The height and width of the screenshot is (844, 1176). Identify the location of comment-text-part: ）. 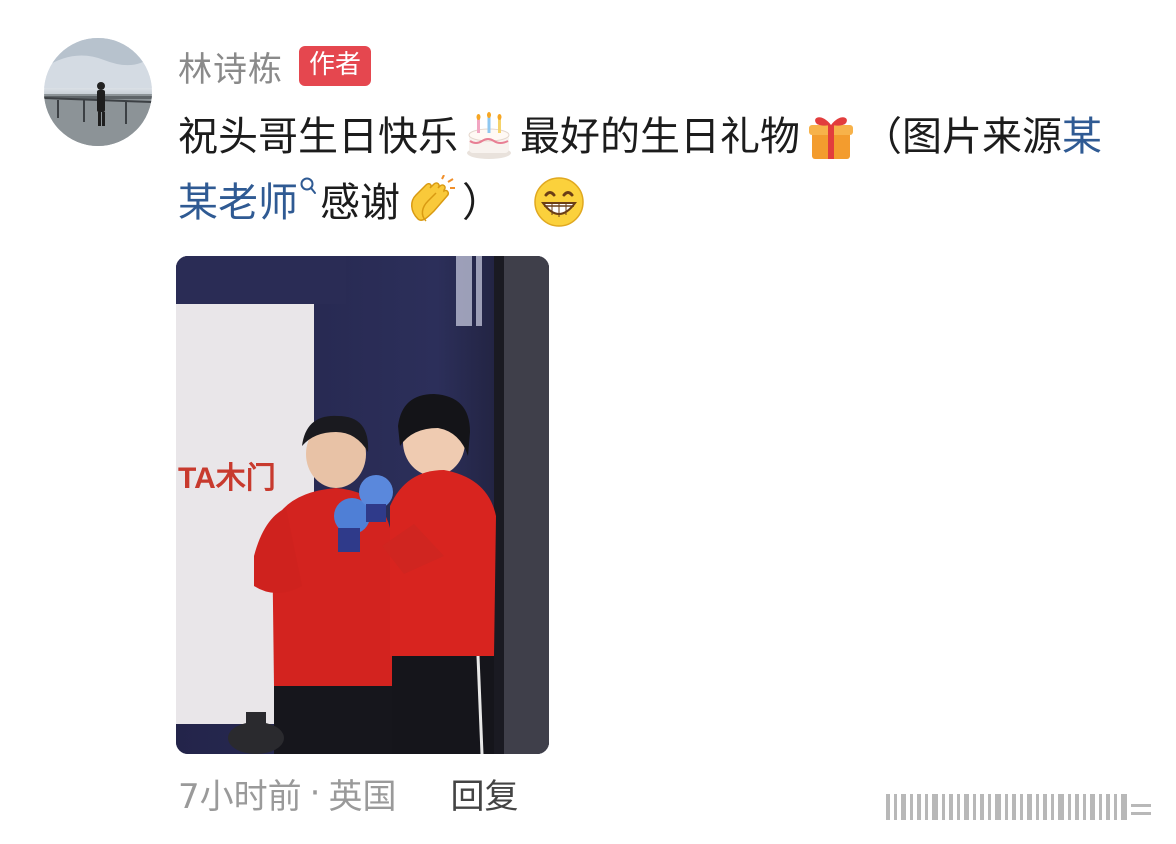
(482, 203).